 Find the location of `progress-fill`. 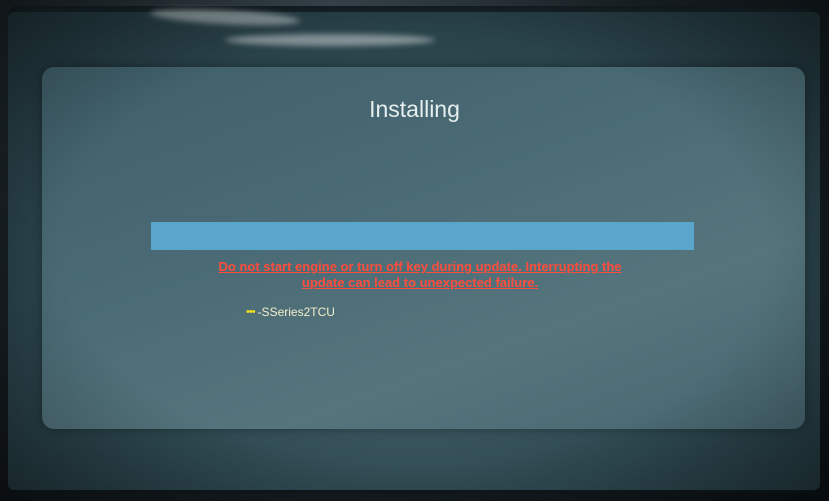

progress-fill is located at coordinates (422, 236).